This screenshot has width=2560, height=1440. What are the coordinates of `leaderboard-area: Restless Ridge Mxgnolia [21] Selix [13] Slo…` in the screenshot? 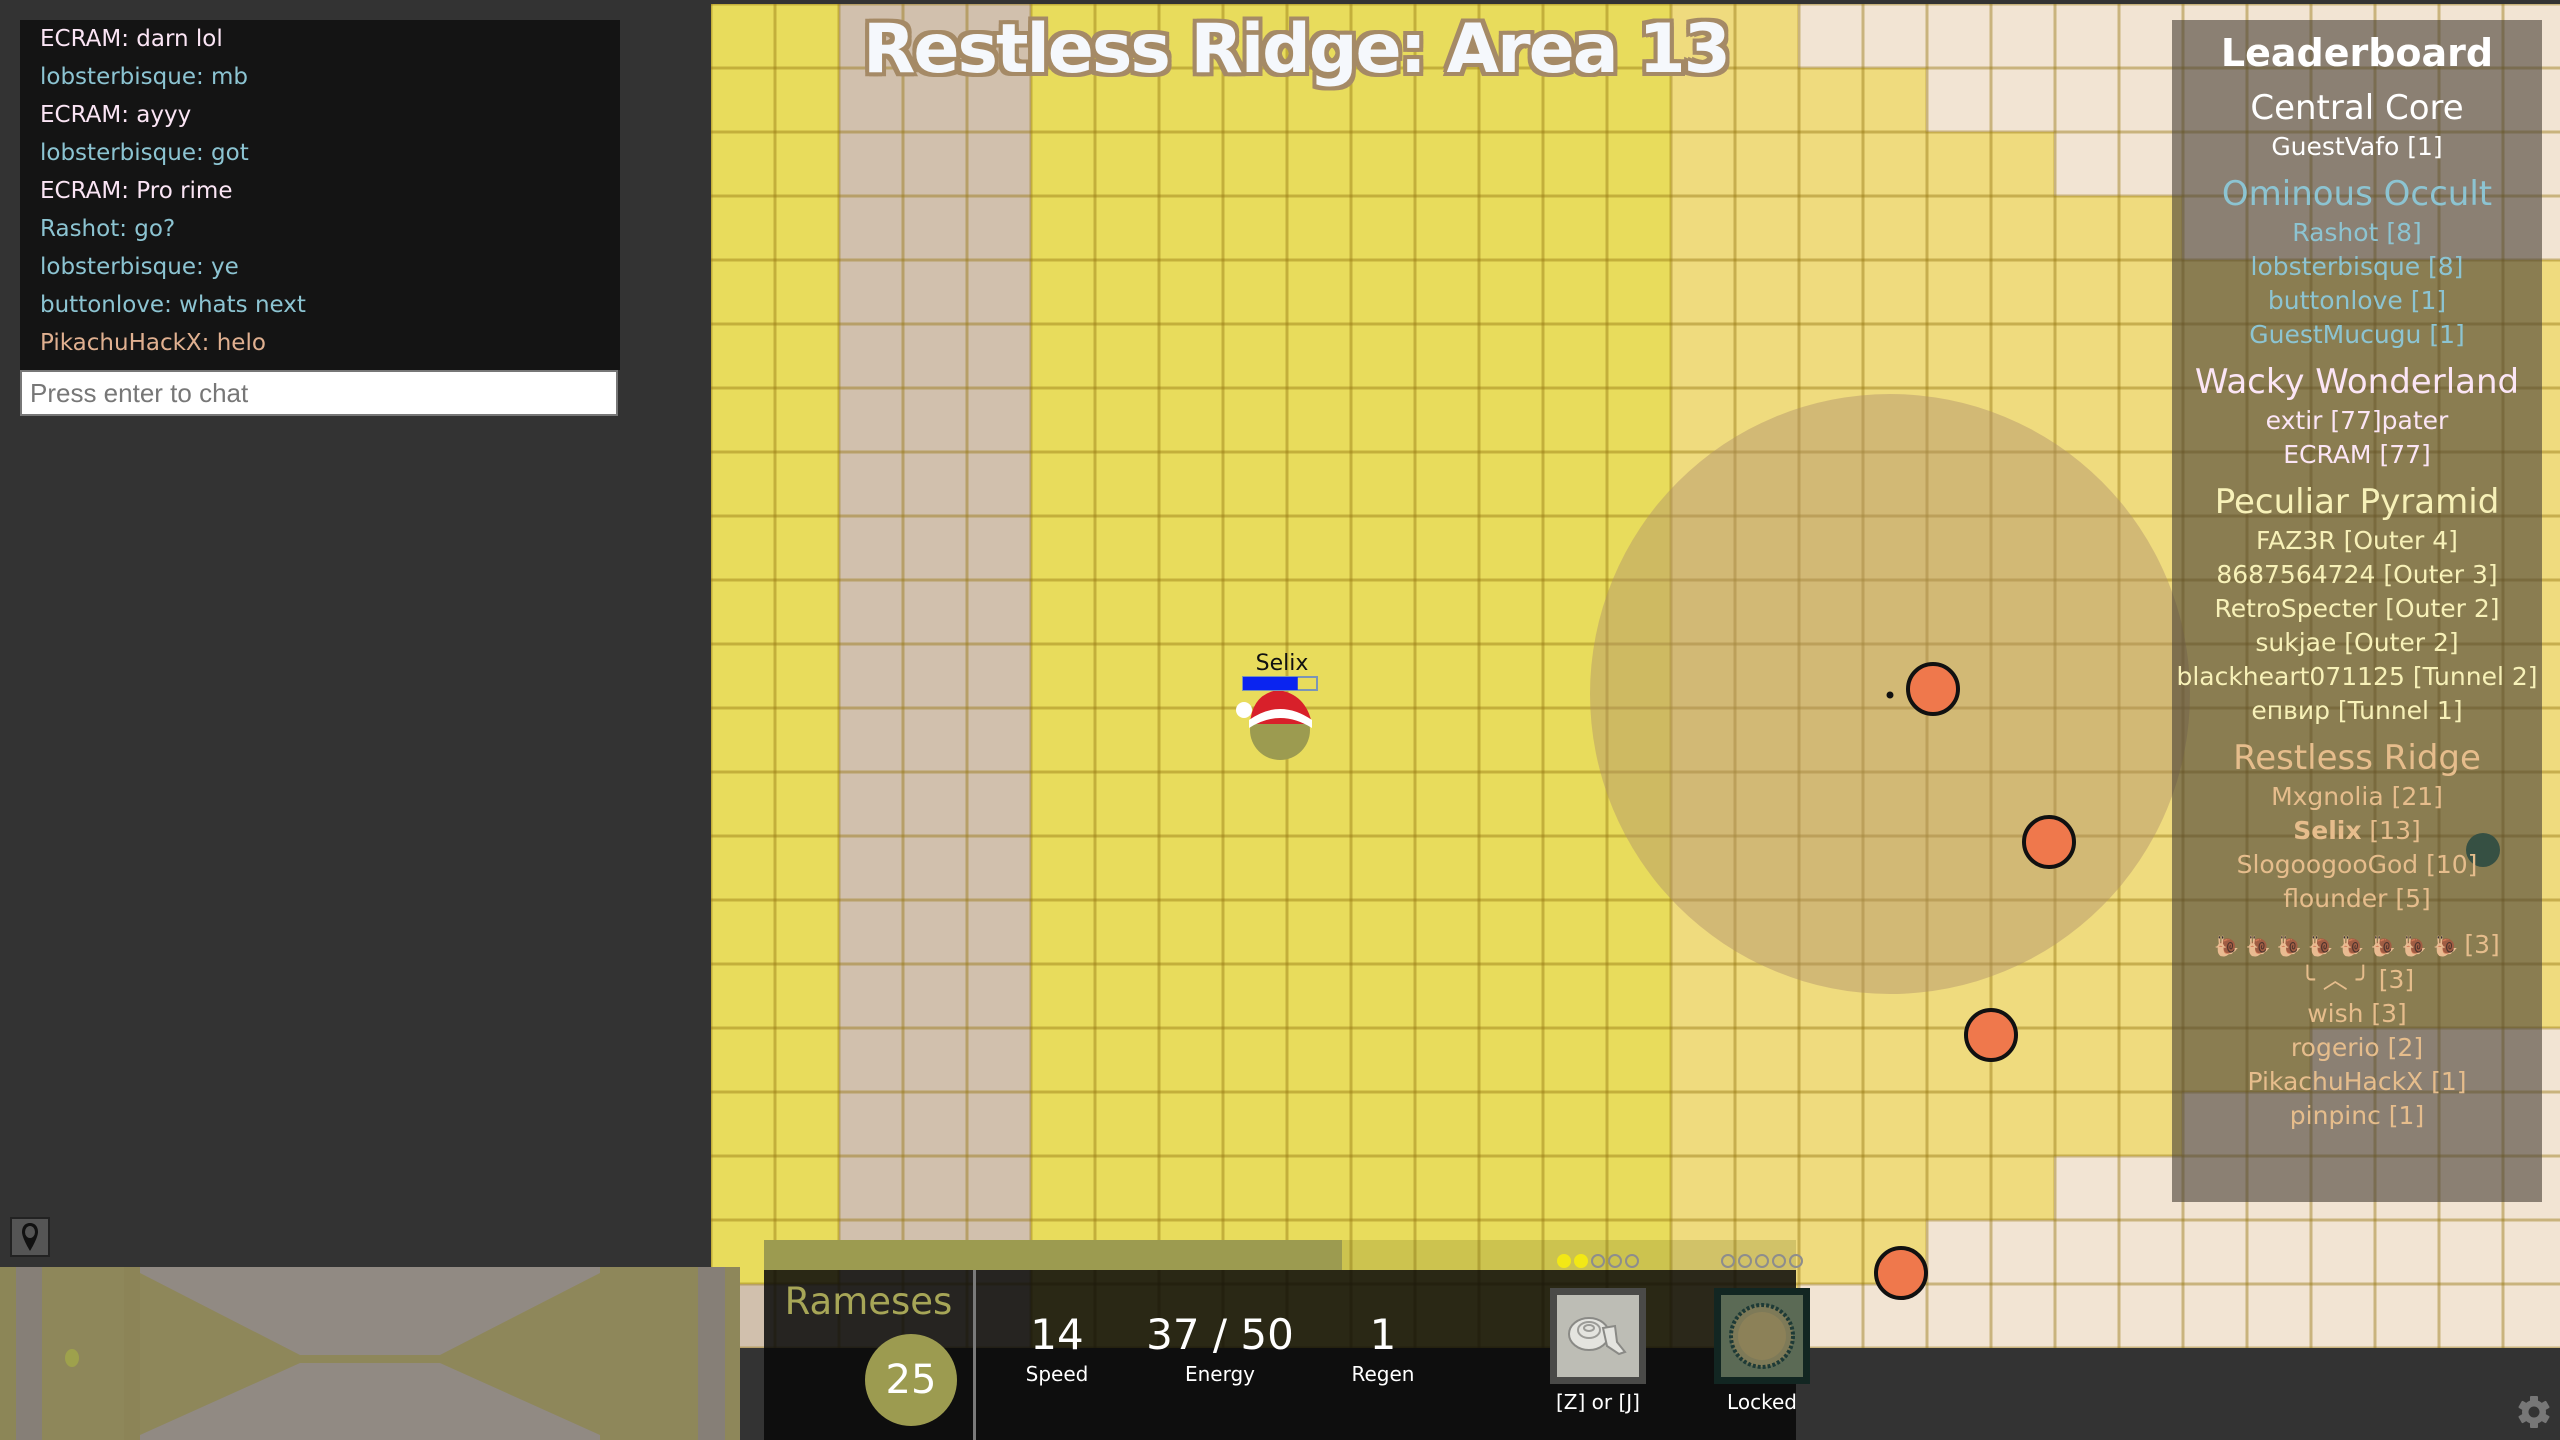 It's located at (2357, 826).